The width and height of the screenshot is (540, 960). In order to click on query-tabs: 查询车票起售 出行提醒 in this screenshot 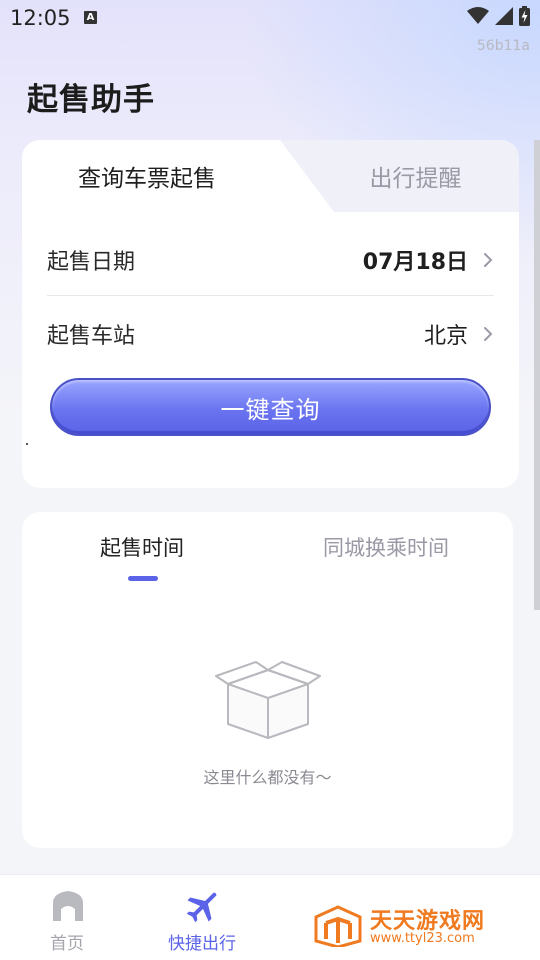, I will do `click(270, 176)`.